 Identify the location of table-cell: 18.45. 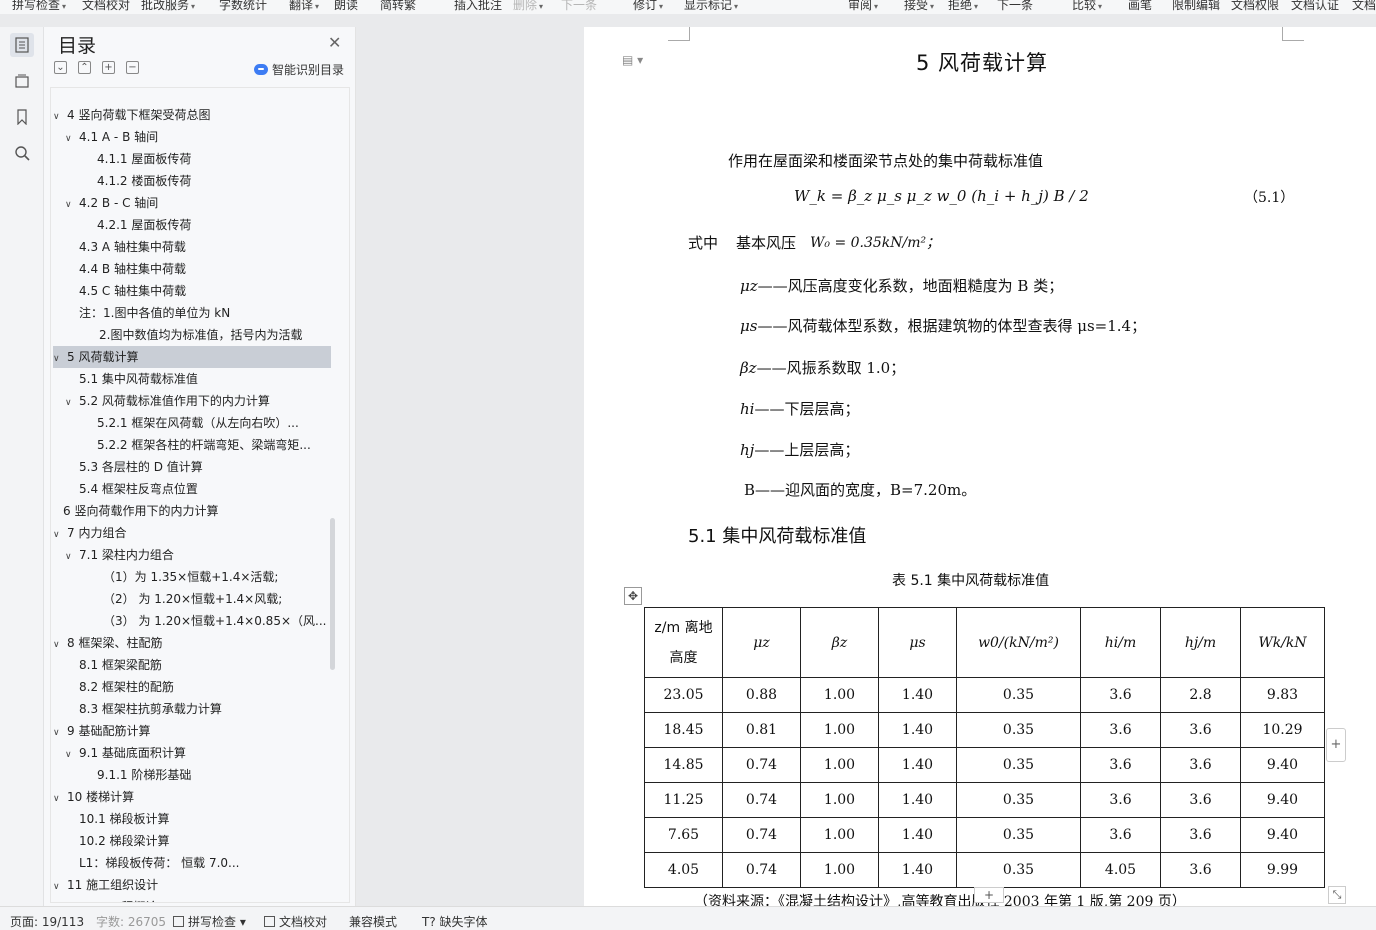
(683, 730).